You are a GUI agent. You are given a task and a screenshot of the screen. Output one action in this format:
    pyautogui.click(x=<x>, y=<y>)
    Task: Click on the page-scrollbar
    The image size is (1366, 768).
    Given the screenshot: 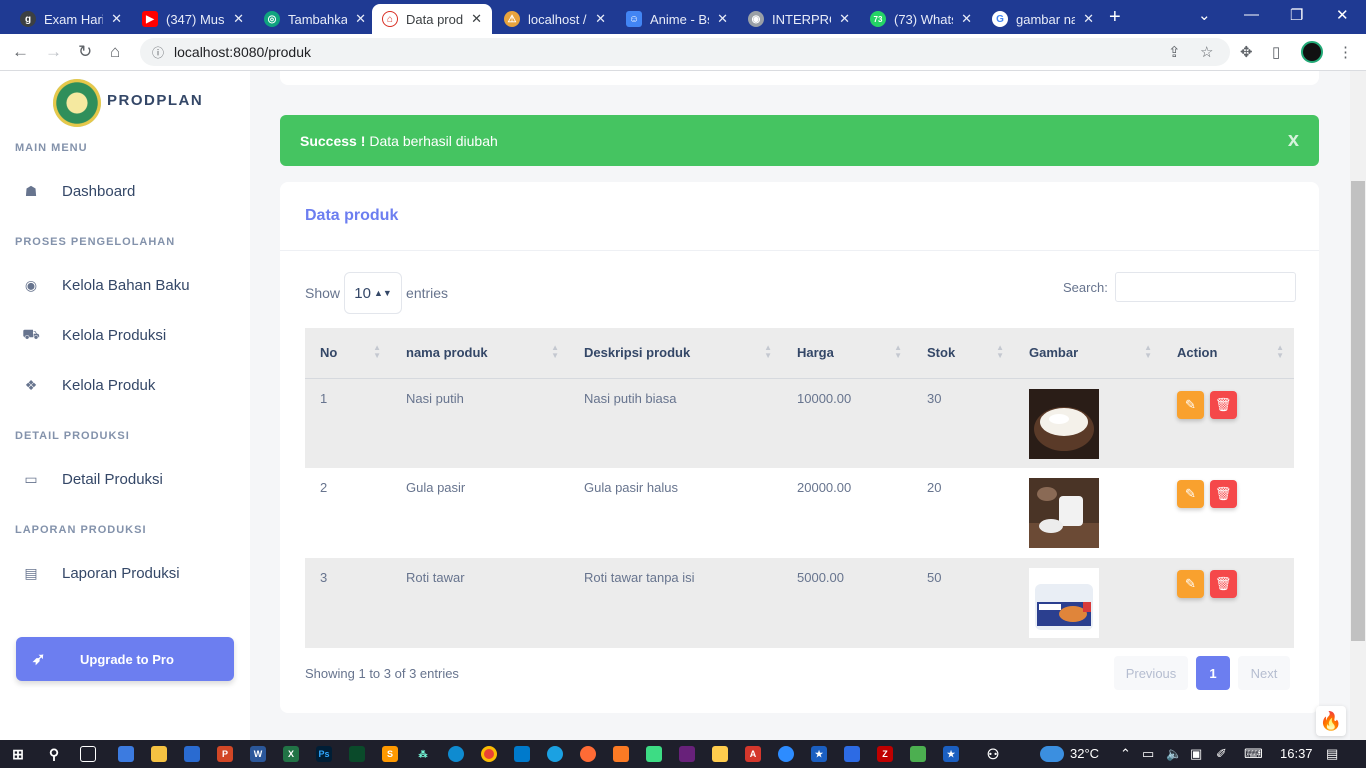 What is the action you would take?
    pyautogui.click(x=1358, y=405)
    